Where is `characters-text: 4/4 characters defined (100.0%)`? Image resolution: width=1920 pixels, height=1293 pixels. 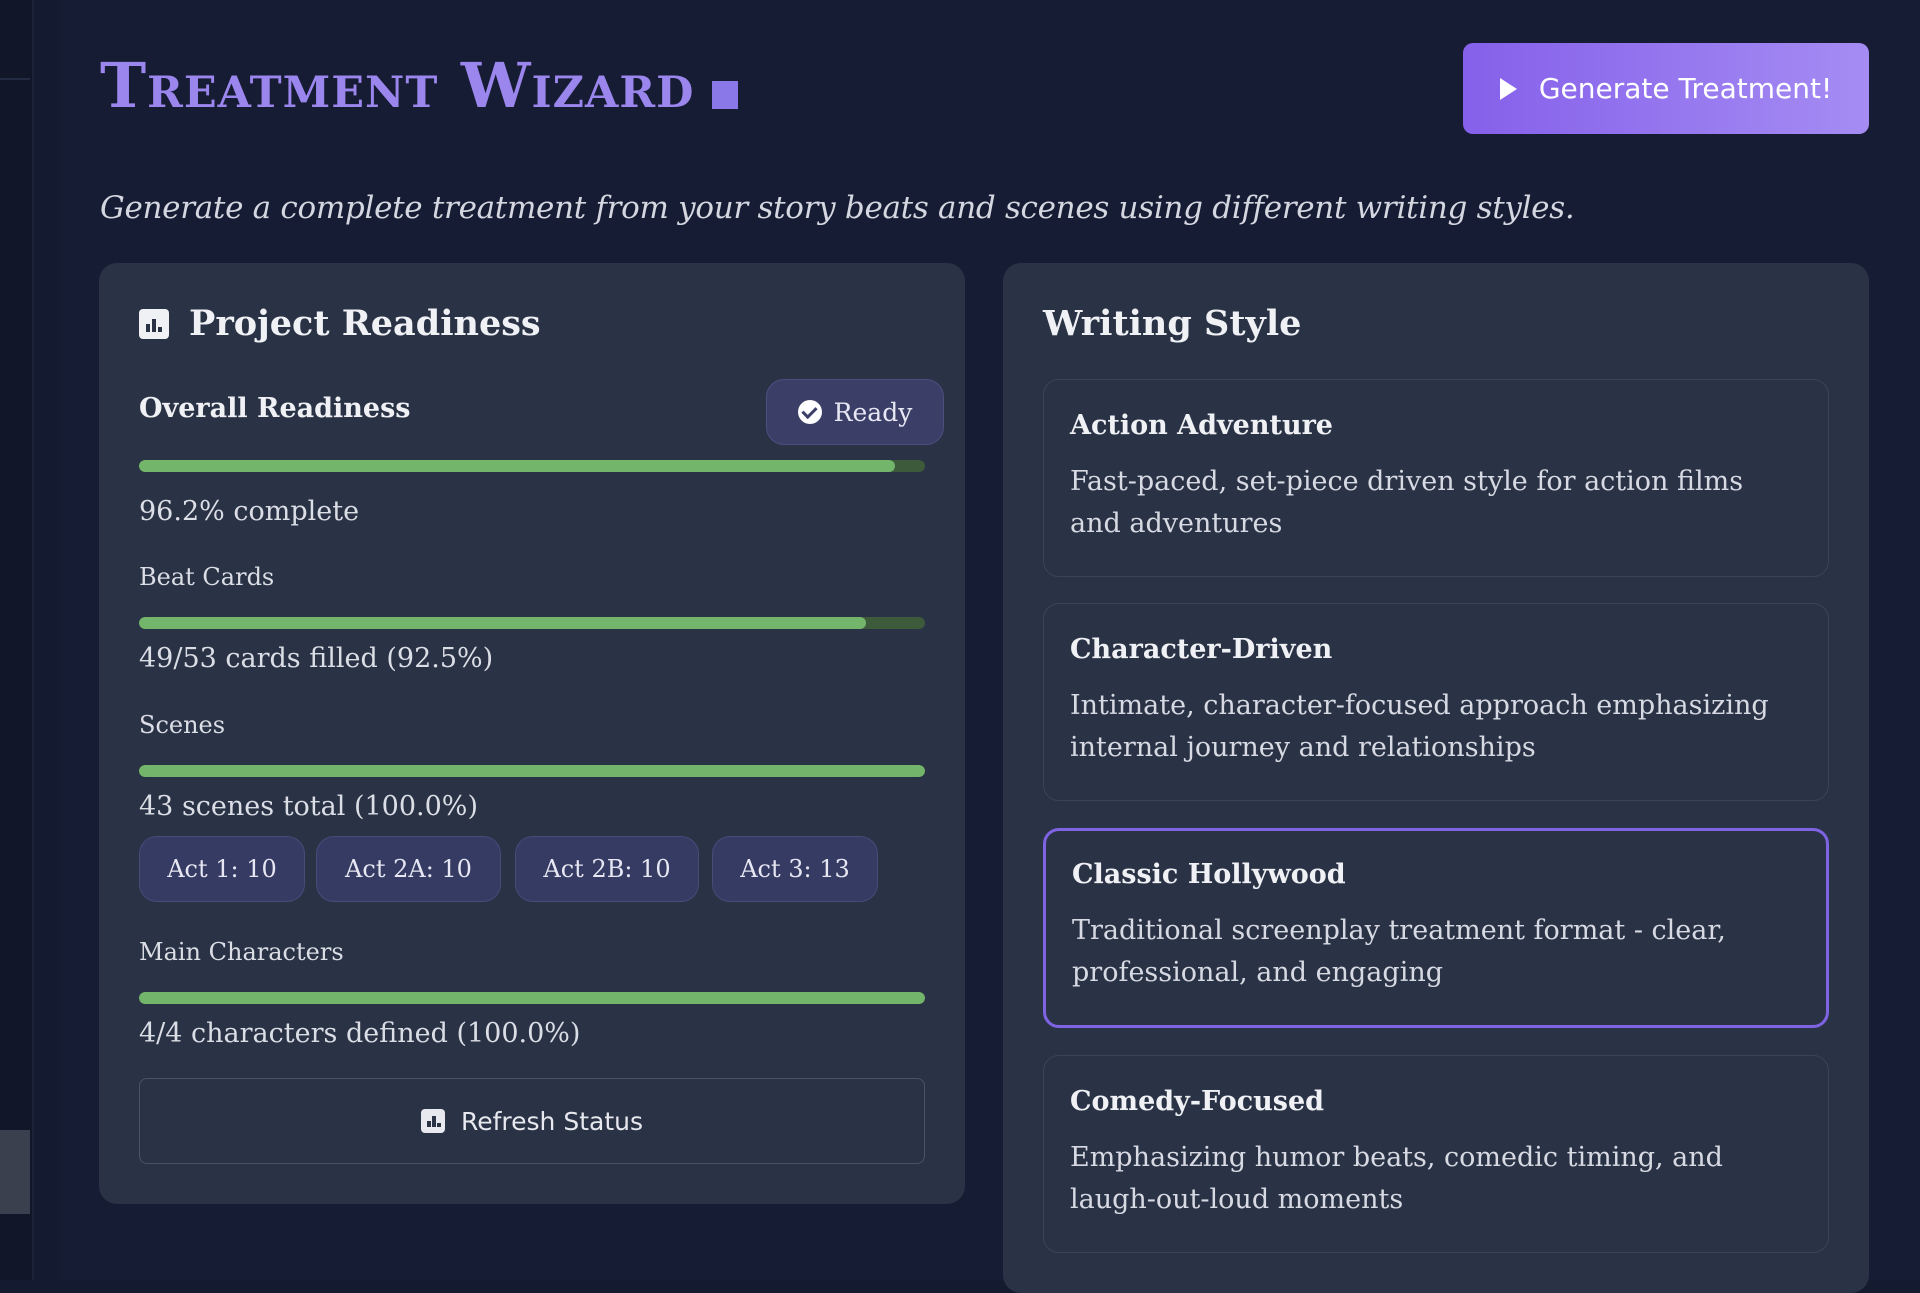 characters-text: 4/4 characters defined (100.0%) is located at coordinates (360, 1033).